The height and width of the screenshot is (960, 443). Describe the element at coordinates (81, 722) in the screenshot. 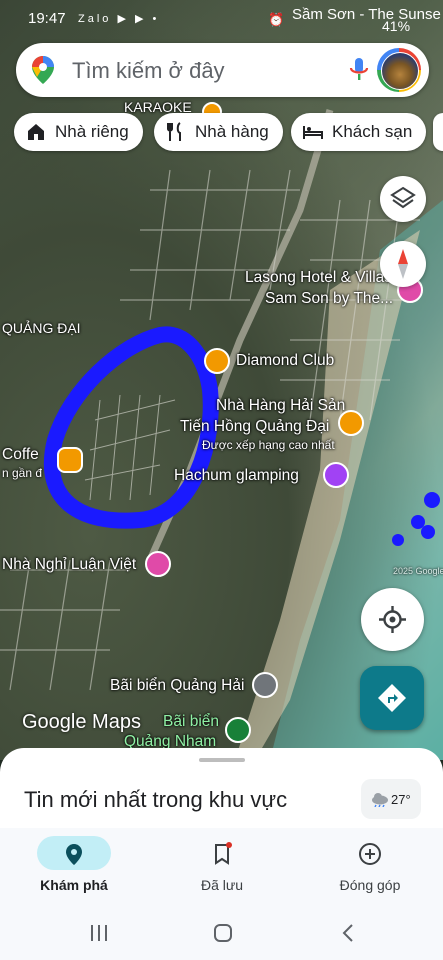

I see `google-maps-logo: Google Maps` at that location.